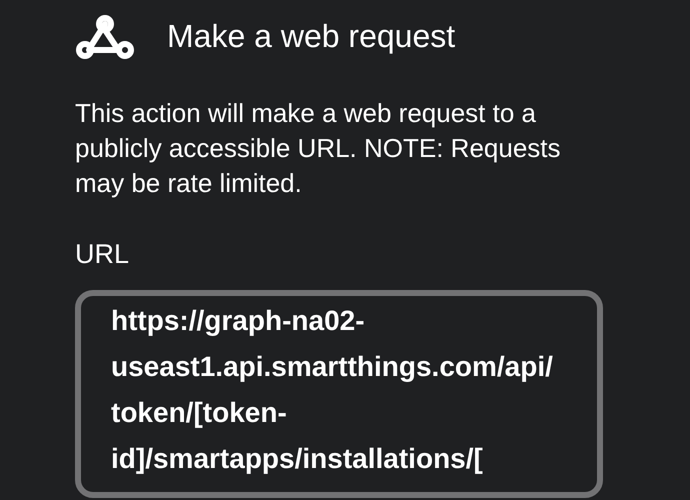 This screenshot has width=690, height=500. I want to click on page-title: Make a web request, so click(311, 36).